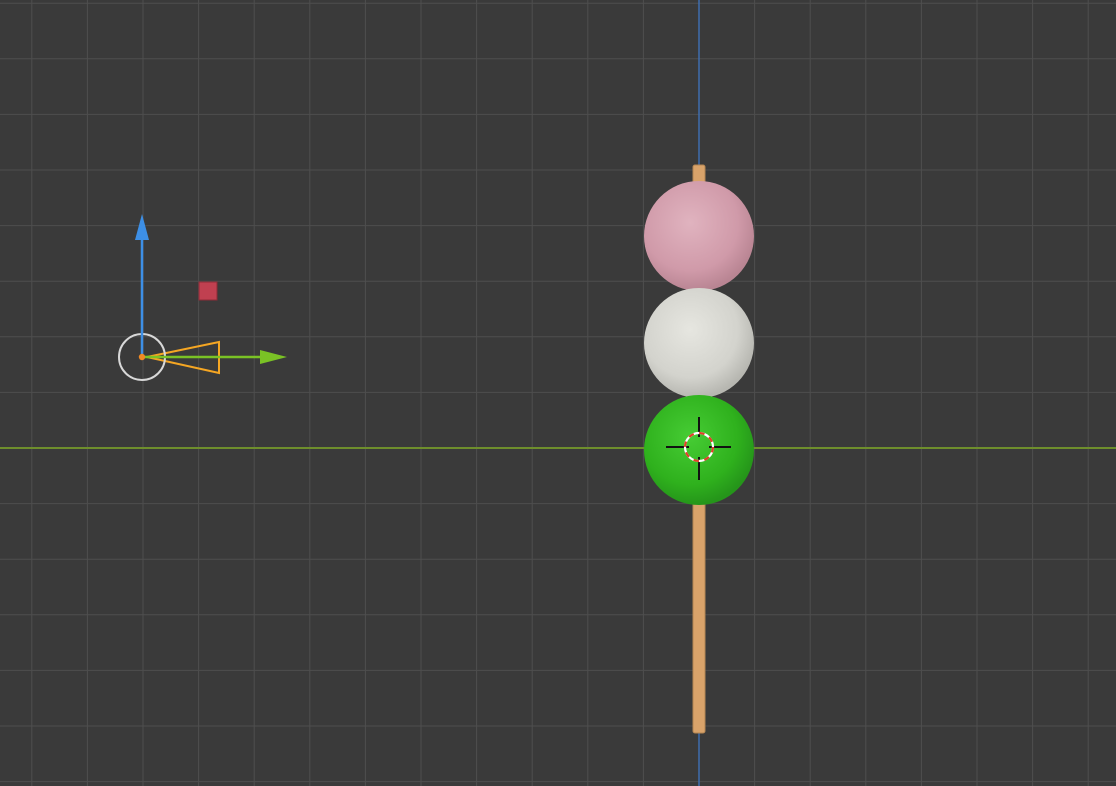 This screenshot has width=1116, height=786. Describe the element at coordinates (699, 450) in the screenshot. I see `dango-green-sphere` at that location.